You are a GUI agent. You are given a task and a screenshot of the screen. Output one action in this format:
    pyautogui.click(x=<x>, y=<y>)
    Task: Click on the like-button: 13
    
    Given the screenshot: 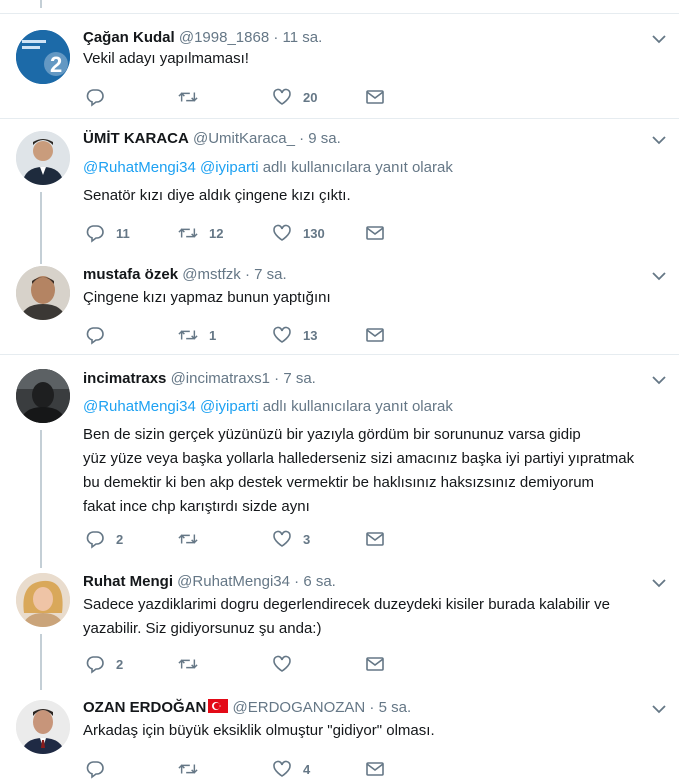 What is the action you would take?
    pyautogui.click(x=294, y=335)
    